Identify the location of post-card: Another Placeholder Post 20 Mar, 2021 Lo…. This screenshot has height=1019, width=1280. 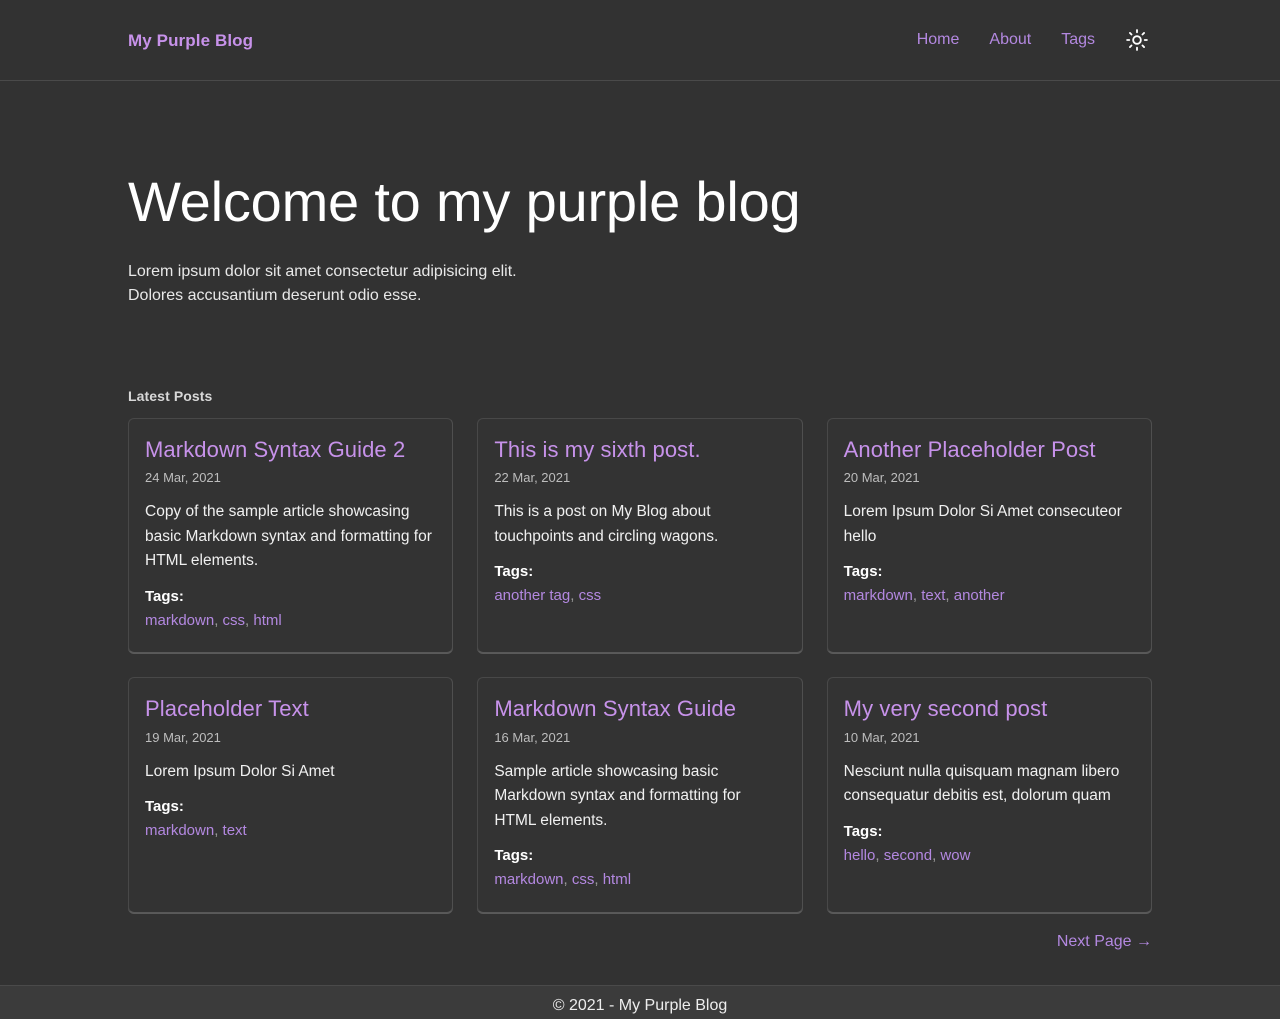
(989, 535).